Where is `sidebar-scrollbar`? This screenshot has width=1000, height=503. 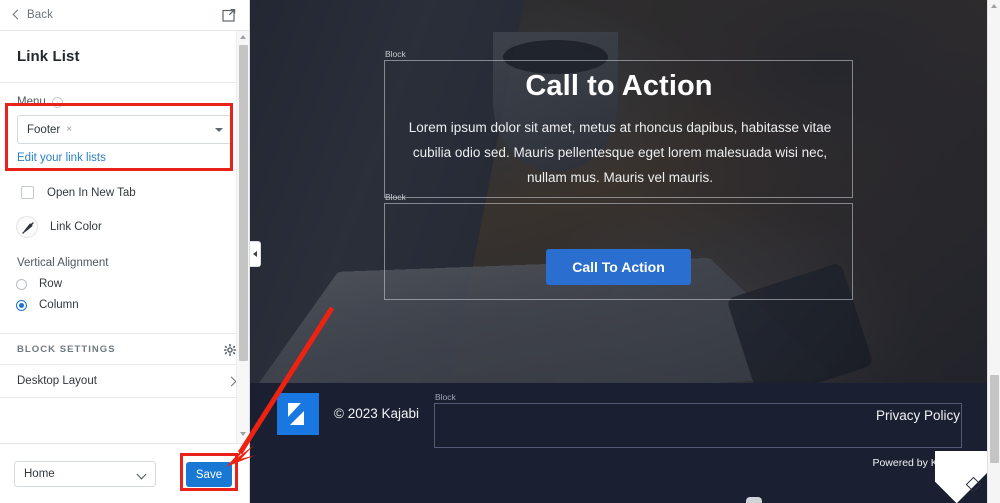
sidebar-scrollbar is located at coordinates (242, 237).